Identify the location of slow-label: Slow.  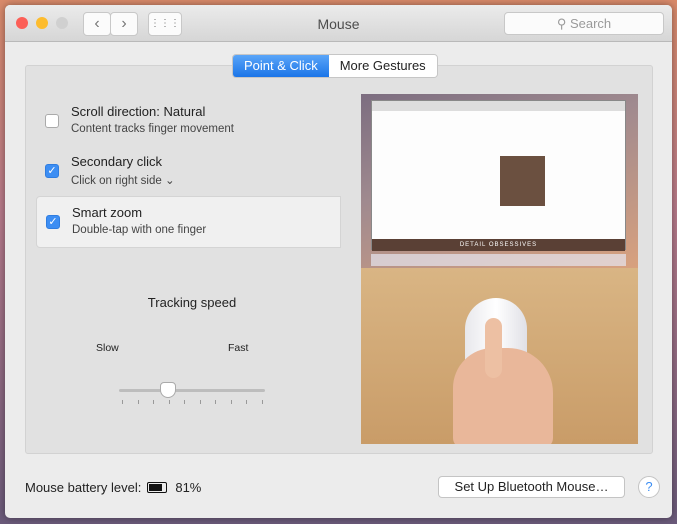
(107, 348).